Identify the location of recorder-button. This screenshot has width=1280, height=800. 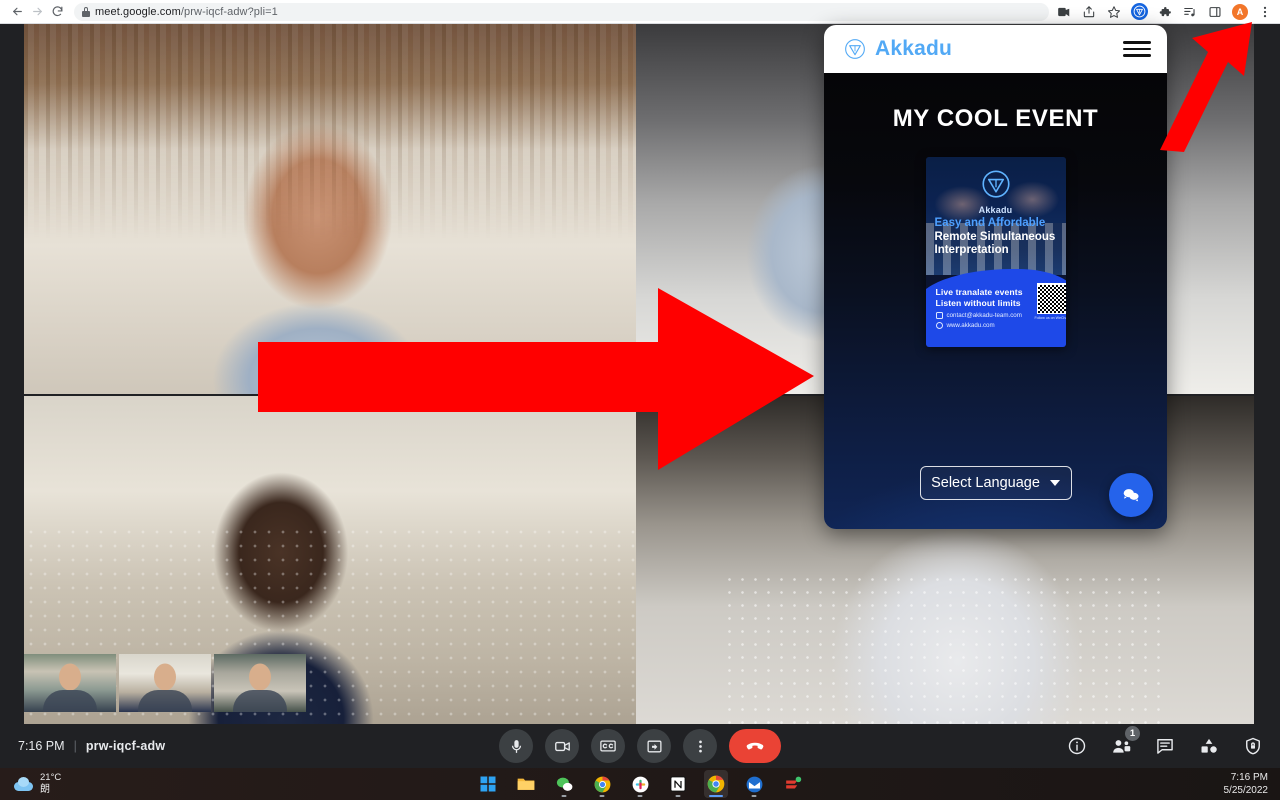
(792, 784).